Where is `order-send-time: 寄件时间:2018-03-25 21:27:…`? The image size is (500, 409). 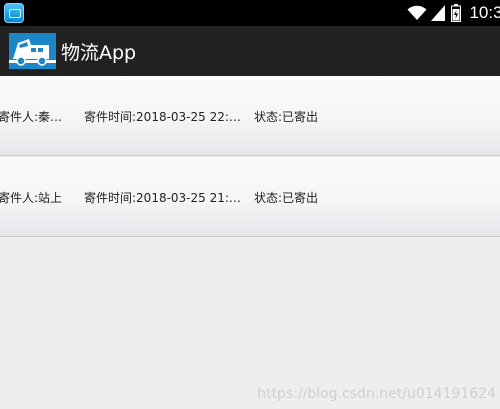 order-send-time: 寄件时间:2018-03-25 21:27:… is located at coordinates (164, 198).